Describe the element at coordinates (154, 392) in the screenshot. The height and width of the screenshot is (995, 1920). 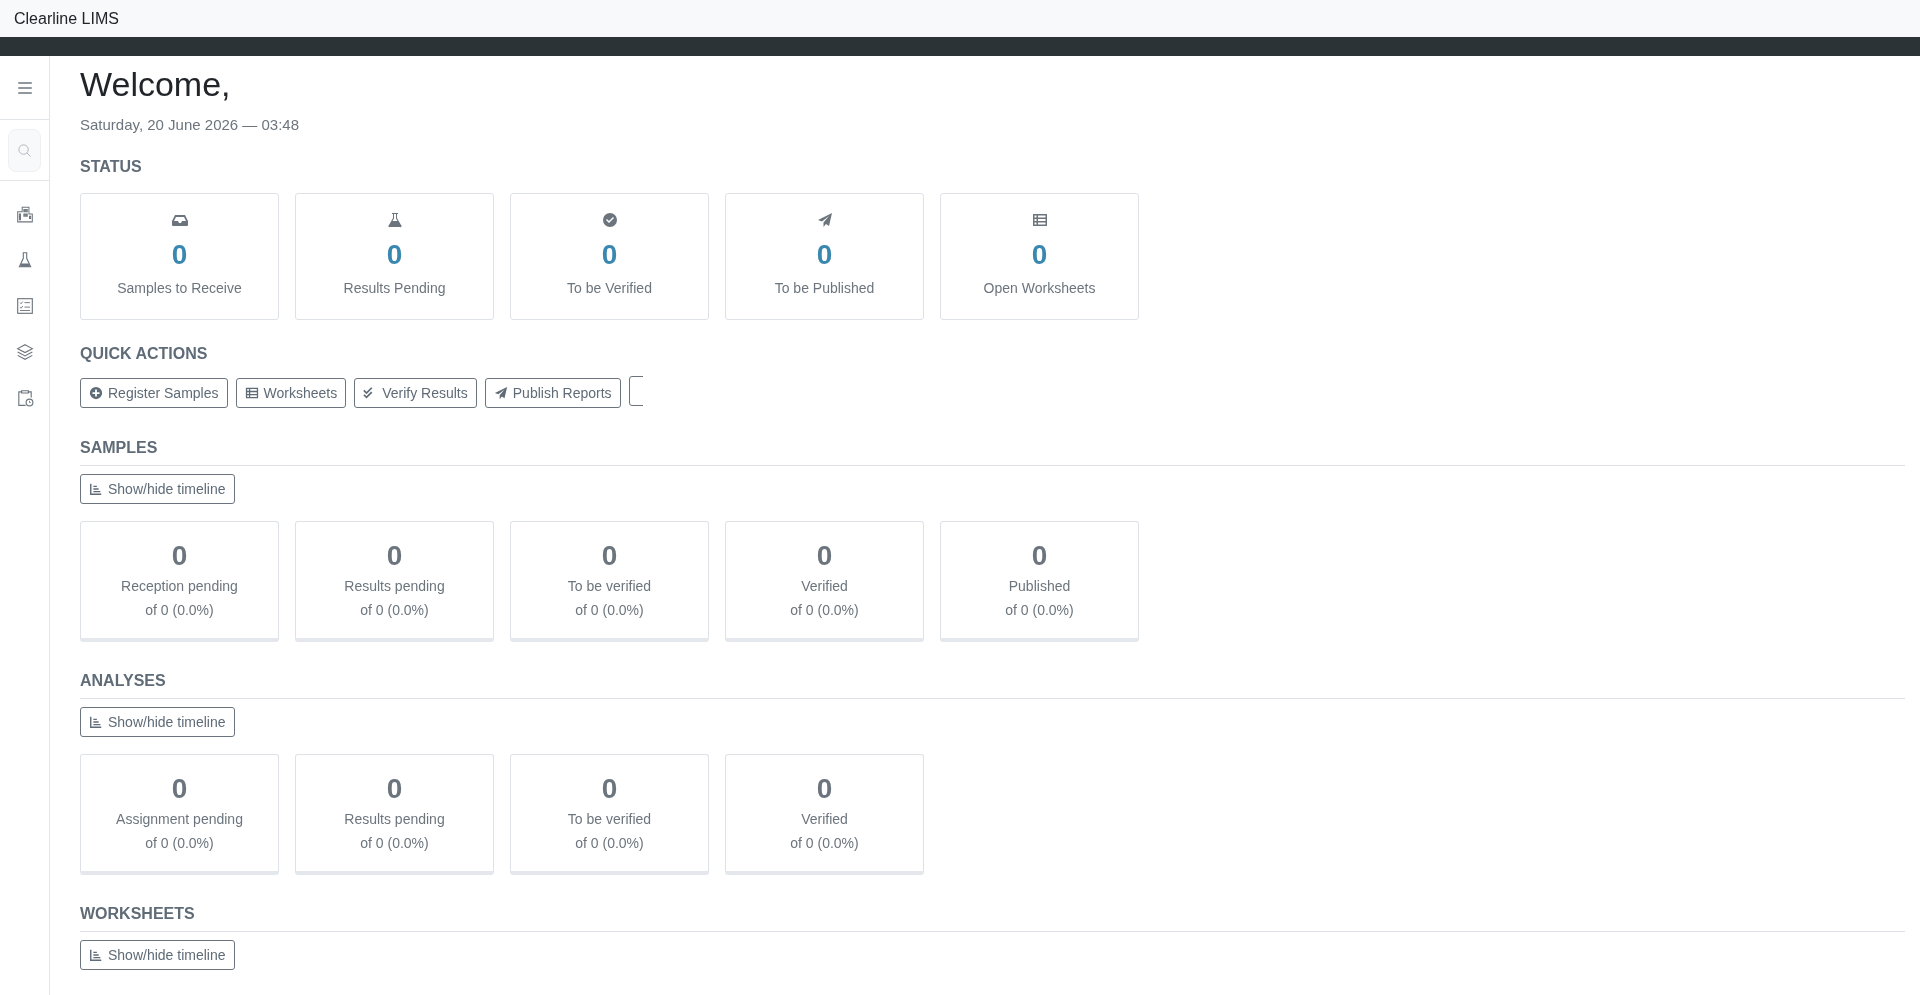
I see `quick-action-button: Register Samples` at that location.